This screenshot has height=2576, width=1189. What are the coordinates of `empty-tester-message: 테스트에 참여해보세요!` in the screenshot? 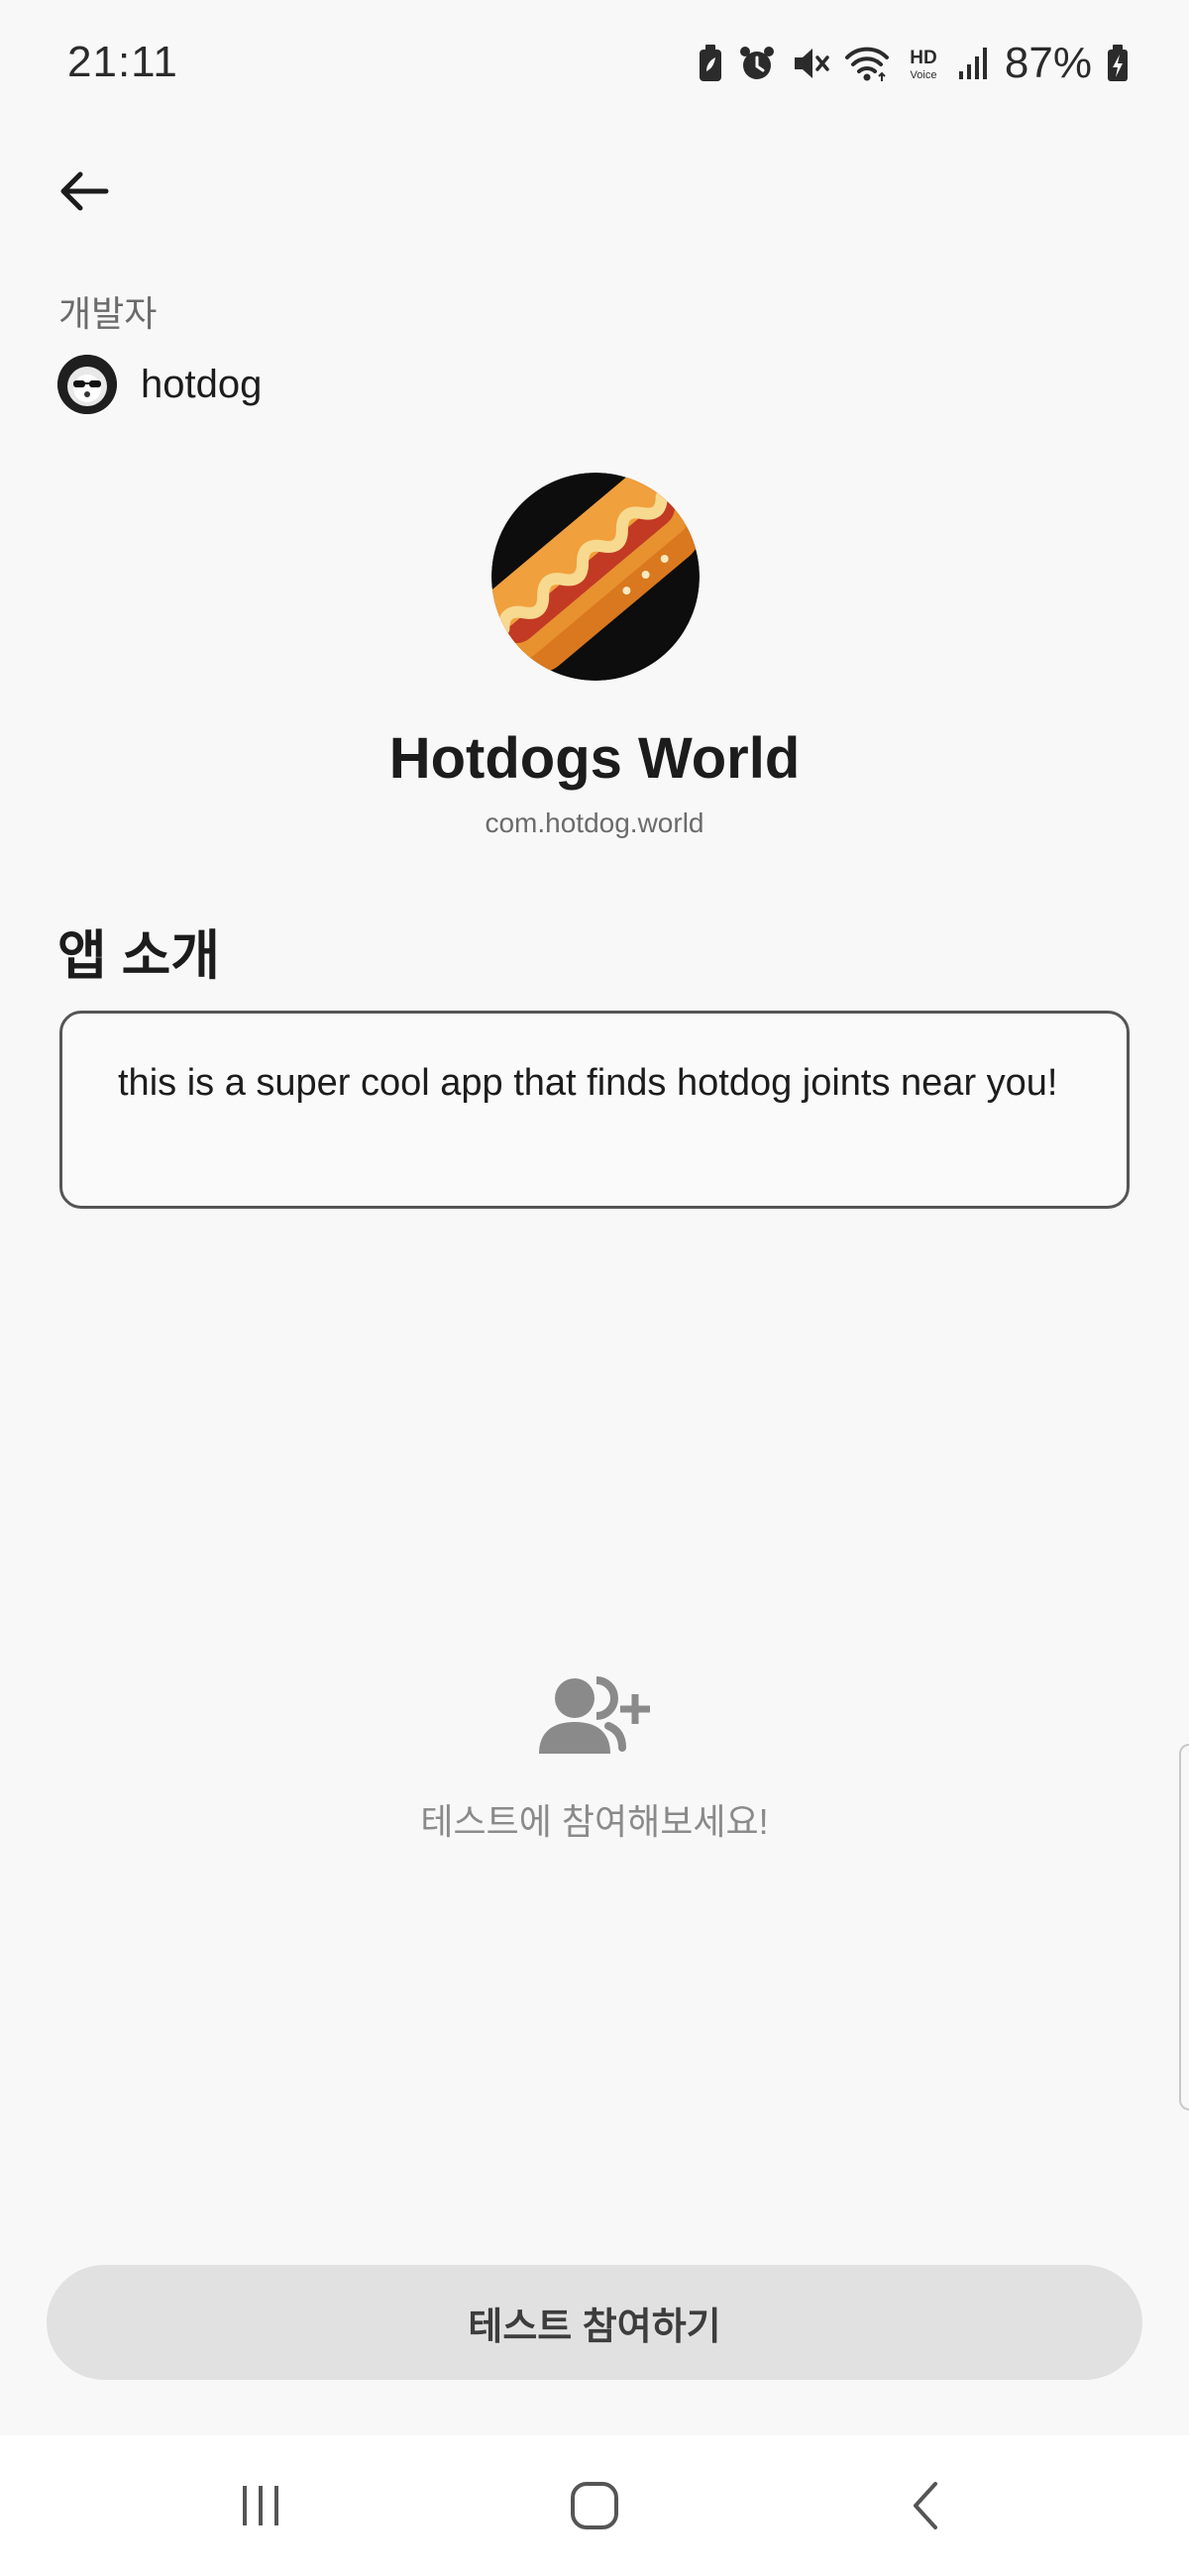 It's located at (594, 1821).